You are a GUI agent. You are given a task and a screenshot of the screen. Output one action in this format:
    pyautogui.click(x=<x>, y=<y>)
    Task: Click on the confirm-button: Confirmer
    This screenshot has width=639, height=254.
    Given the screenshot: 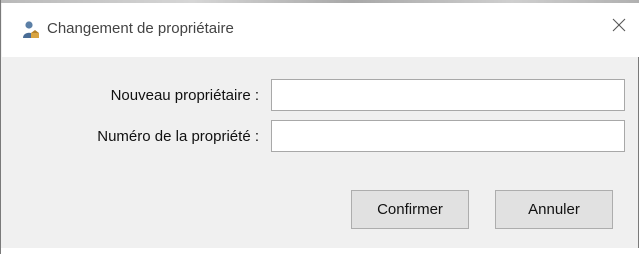 What is the action you would take?
    pyautogui.click(x=410, y=209)
    